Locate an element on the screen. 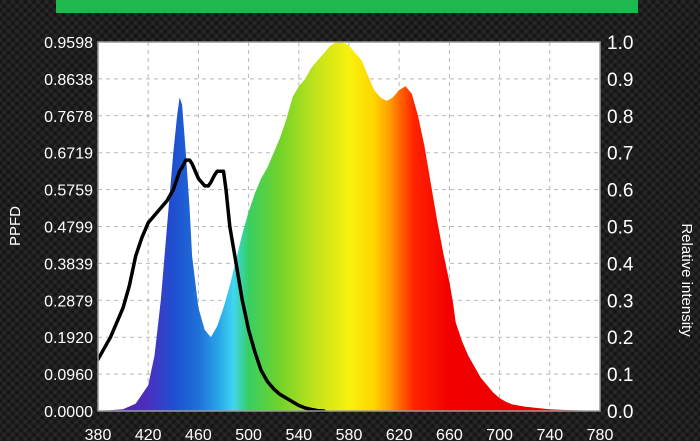  x-tick-label: 540 is located at coordinates (298, 434).